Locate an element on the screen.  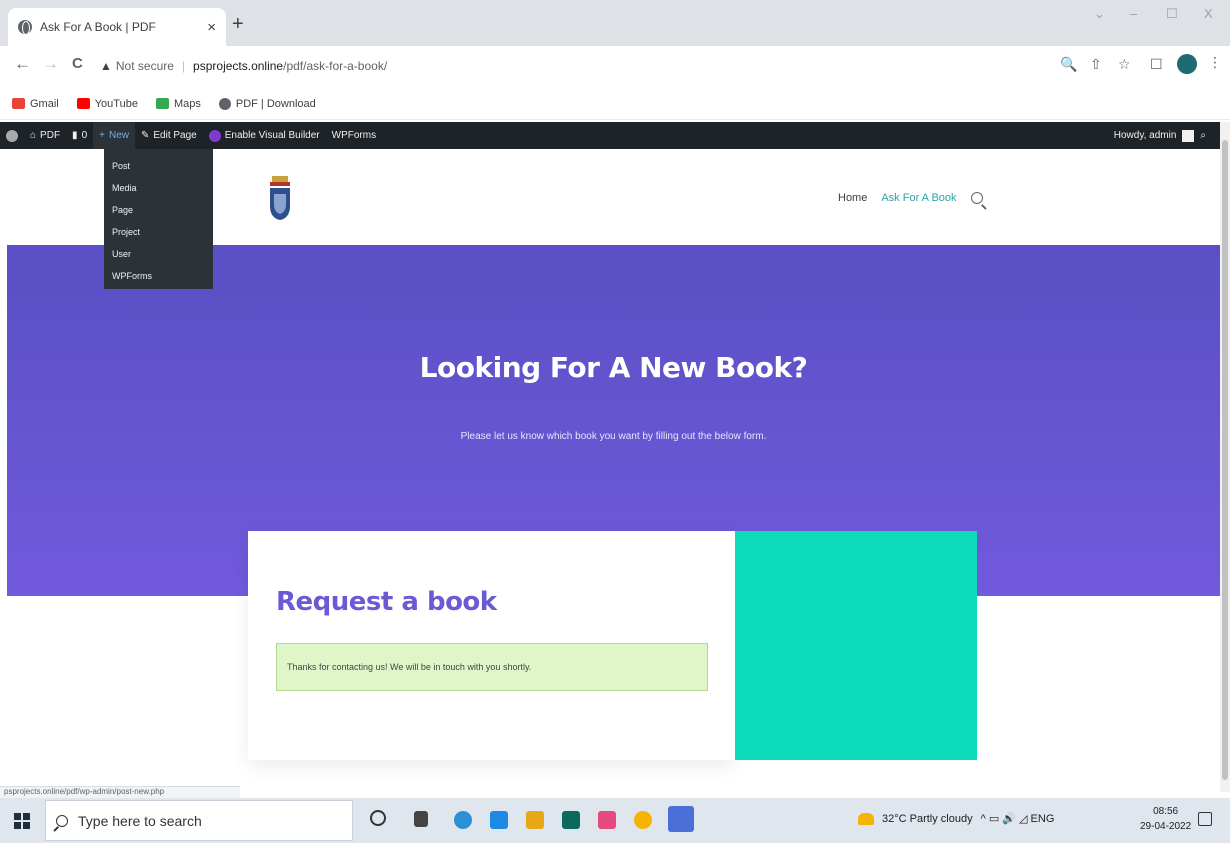
new-wpforms-item: WPForms is located at coordinates (158, 276).